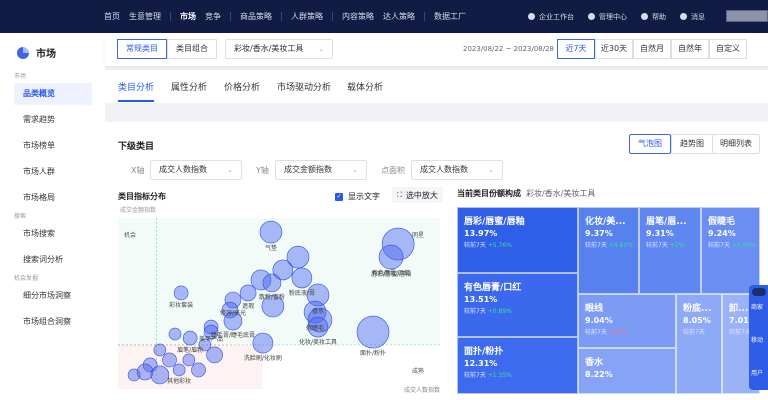 This screenshot has height=400, width=768. What do you see at coordinates (318, 311) in the screenshot?
I see `bubble-label: 香水` at bounding box center [318, 311].